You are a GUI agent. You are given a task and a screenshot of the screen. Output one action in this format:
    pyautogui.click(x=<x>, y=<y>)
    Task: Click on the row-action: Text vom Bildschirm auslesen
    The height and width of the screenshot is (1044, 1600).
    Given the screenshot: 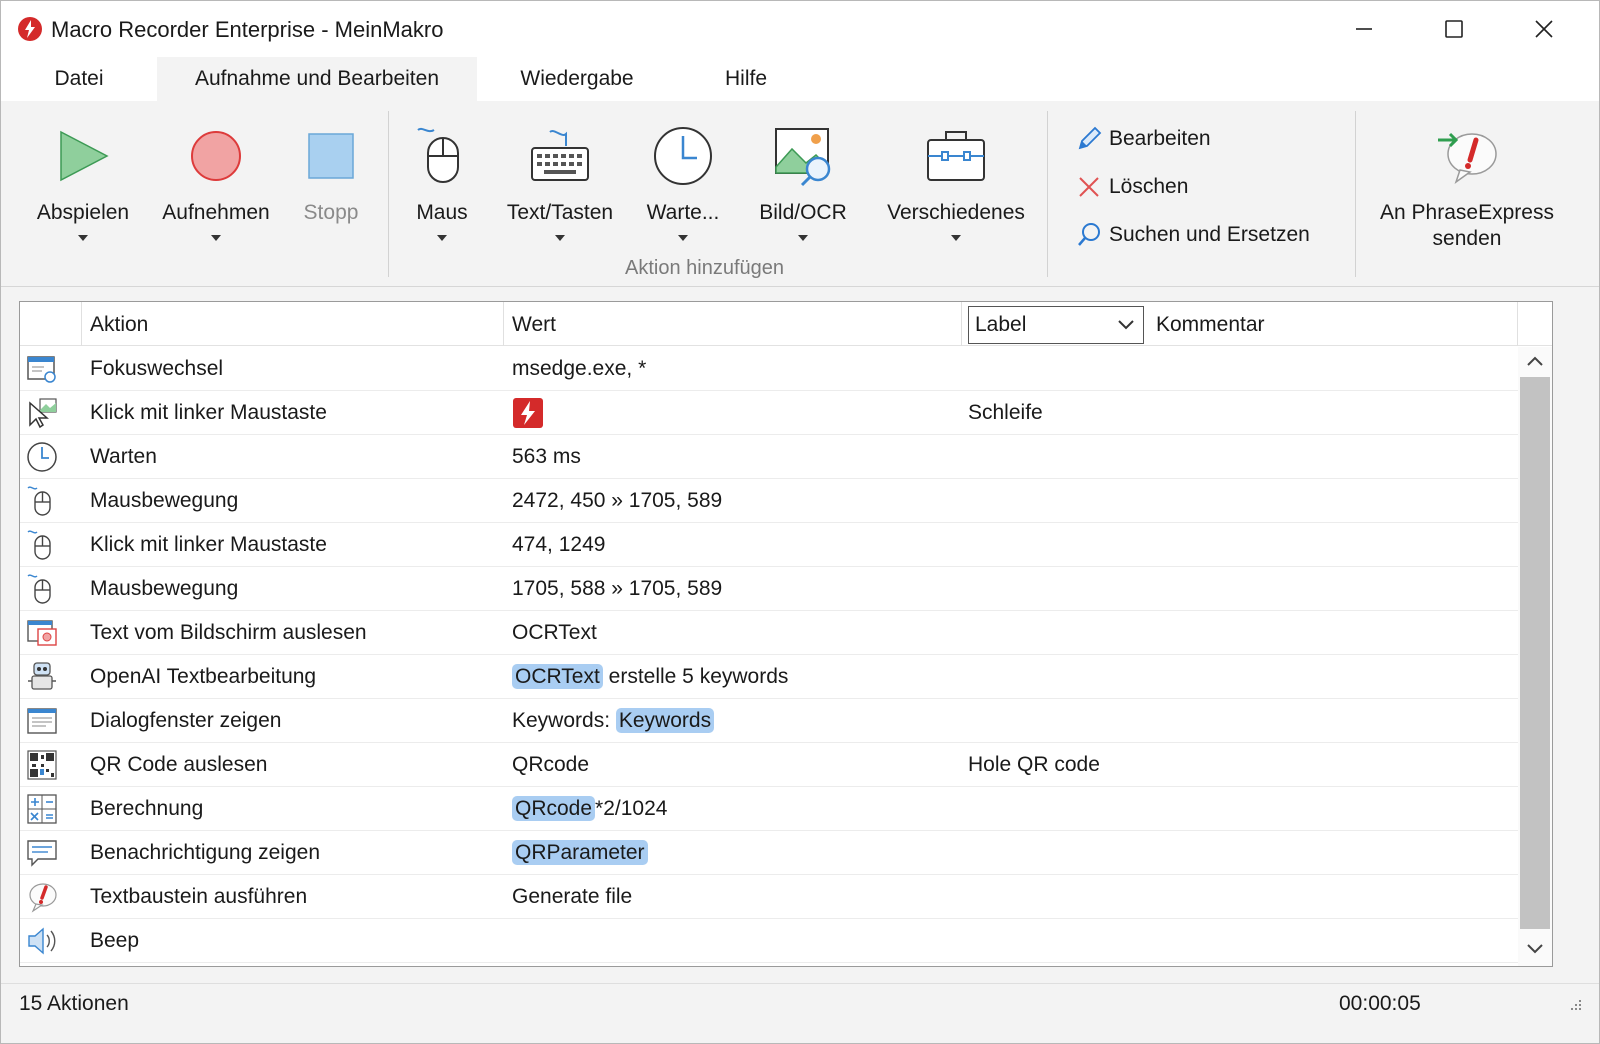 What is the action you would take?
    pyautogui.click(x=228, y=632)
    